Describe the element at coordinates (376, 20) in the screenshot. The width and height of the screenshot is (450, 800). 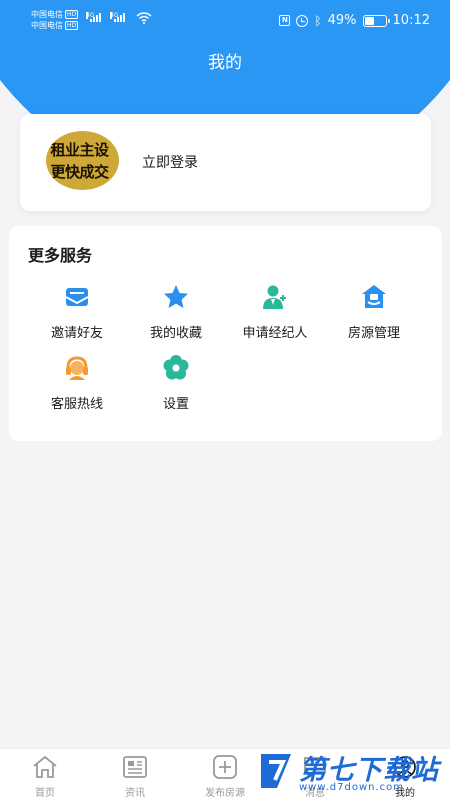
I see `battery-icon` at that location.